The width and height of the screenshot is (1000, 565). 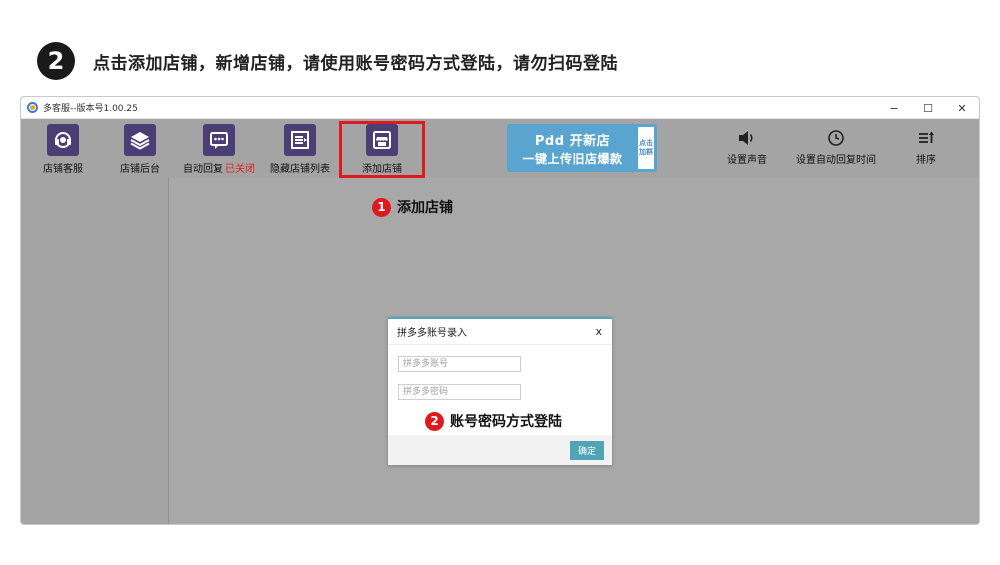 I want to click on auto-reply-status: 已关闭, so click(x=240, y=169).